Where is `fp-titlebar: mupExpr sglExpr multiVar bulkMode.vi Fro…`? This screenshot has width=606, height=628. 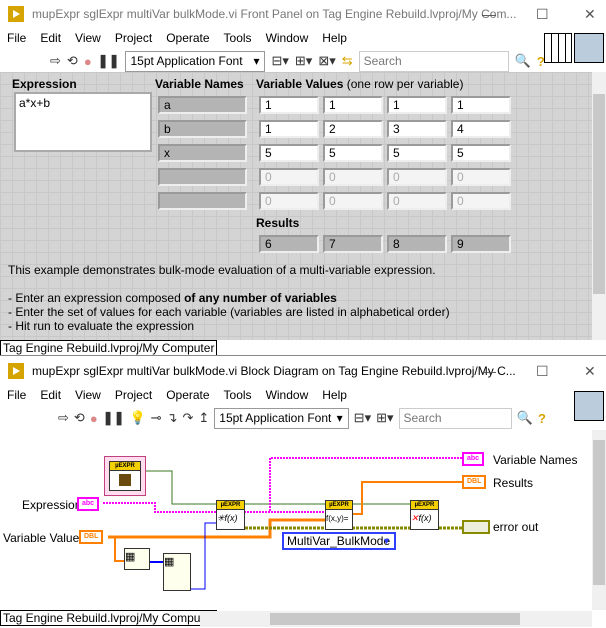 fp-titlebar: mupExpr sglExpr multiVar bulkMode.vi Fro… is located at coordinates (303, 14).